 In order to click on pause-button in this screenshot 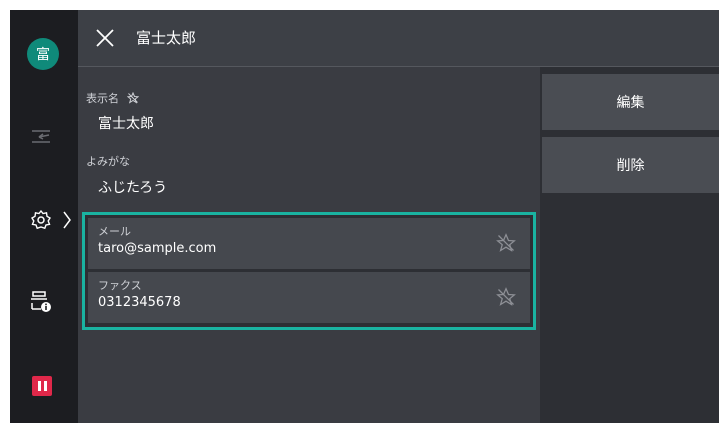, I will do `click(42, 386)`.